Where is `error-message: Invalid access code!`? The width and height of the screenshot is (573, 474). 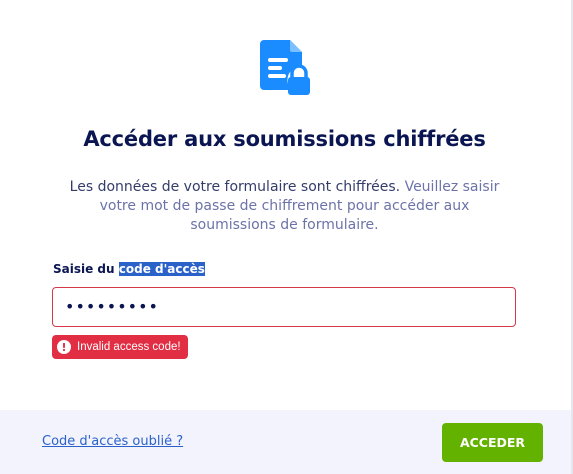 error-message: Invalid access code! is located at coordinates (129, 347).